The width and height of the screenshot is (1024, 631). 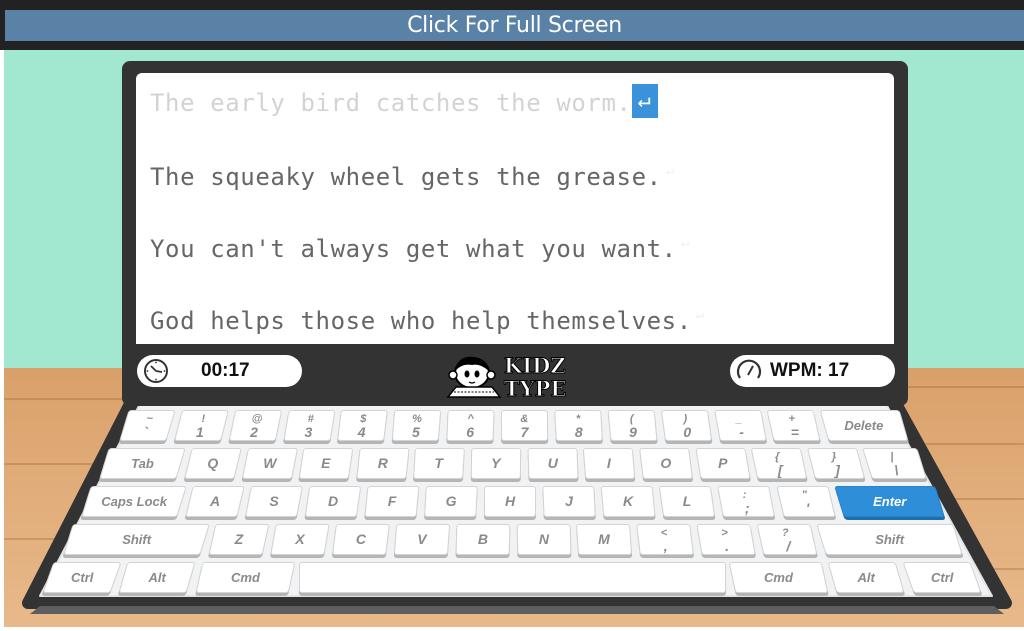 I want to click on key-d: D, so click(x=333, y=501).